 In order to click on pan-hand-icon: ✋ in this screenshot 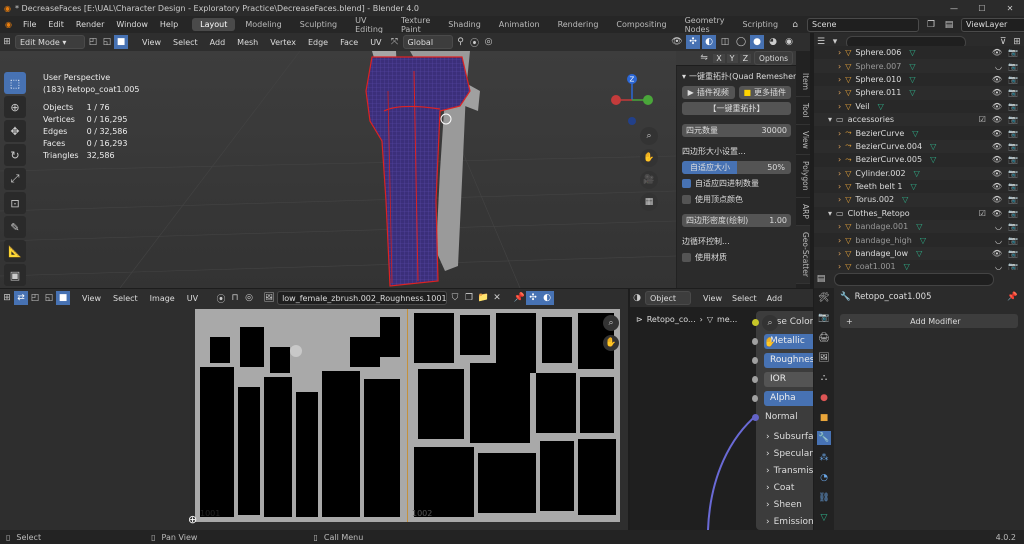, I will do `click(611, 343)`.